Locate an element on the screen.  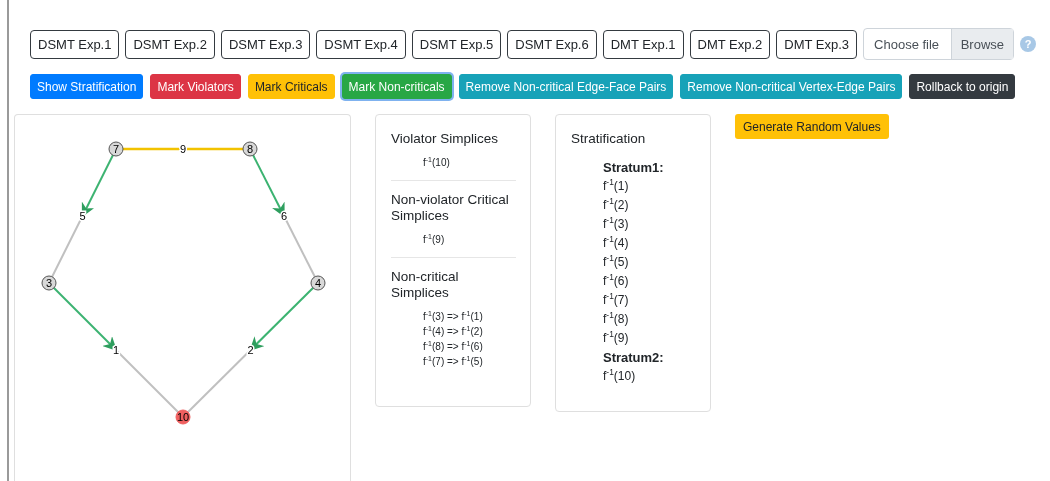
generate-button: Generate Random Values is located at coordinates (812, 126).